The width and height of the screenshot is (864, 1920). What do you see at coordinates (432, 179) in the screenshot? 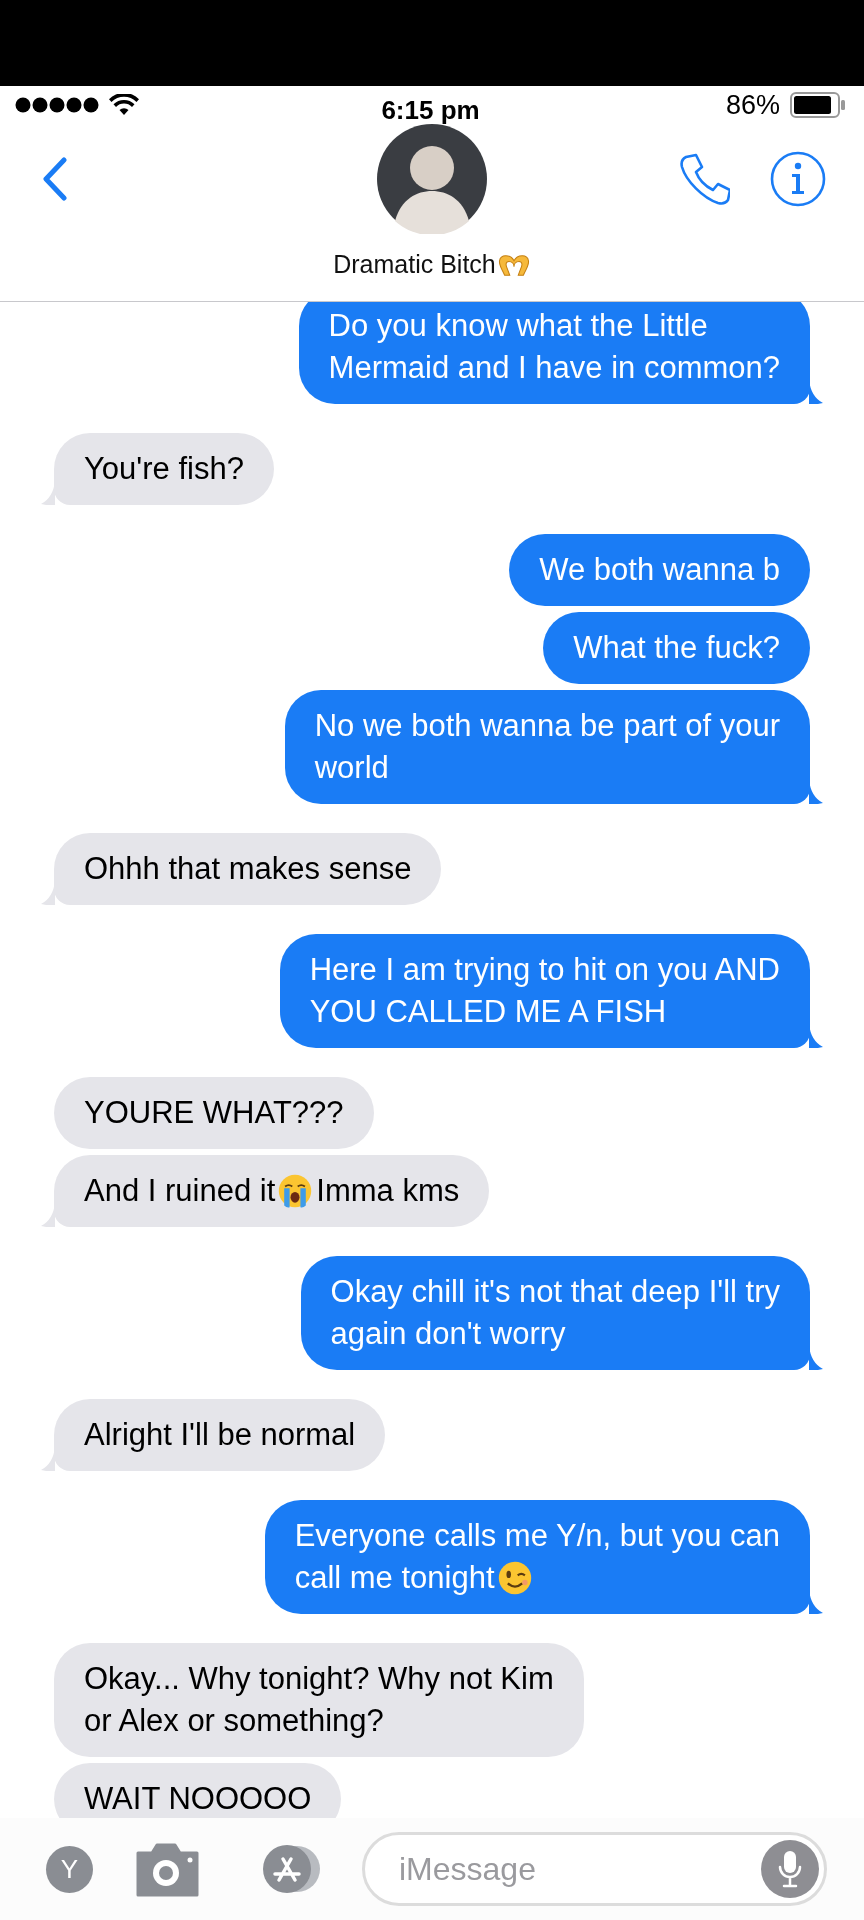
I see `avatar` at bounding box center [432, 179].